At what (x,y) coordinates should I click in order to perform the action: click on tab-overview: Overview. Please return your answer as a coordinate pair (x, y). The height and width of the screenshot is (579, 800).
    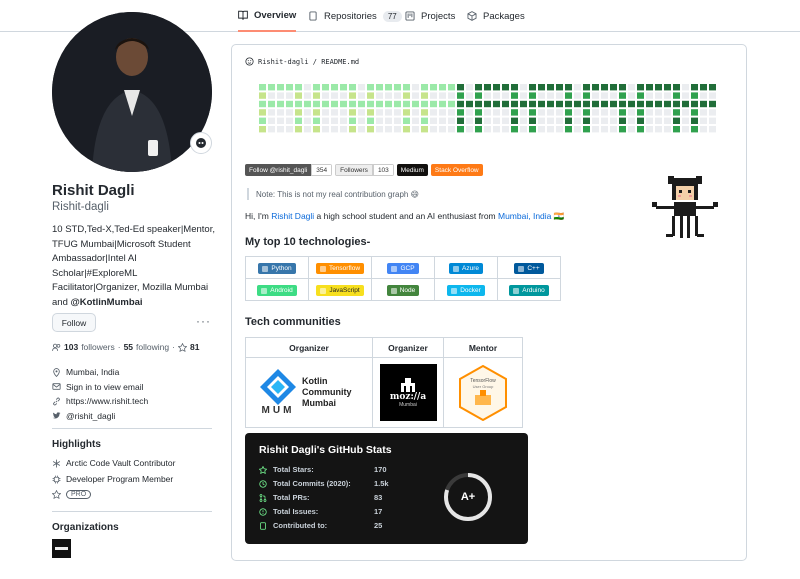
    Looking at the image, I should click on (267, 16).